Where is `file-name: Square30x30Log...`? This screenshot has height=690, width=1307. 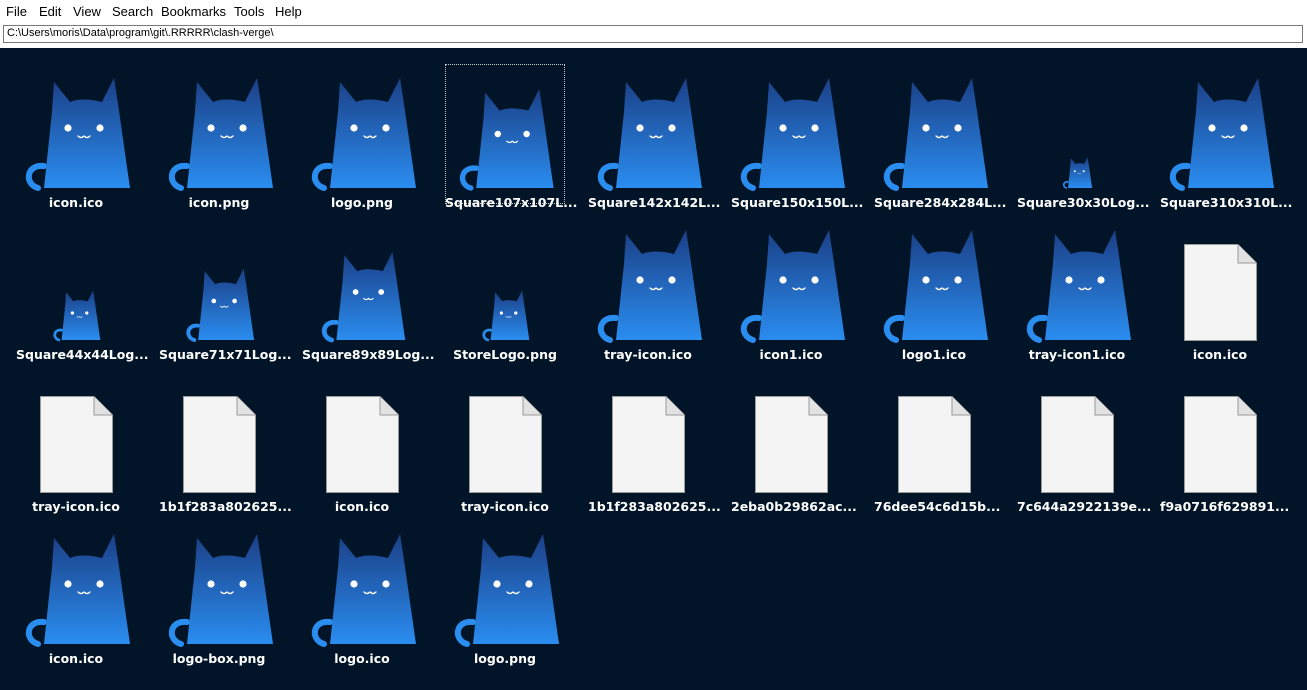 file-name: Square30x30Log... is located at coordinates (1083, 202).